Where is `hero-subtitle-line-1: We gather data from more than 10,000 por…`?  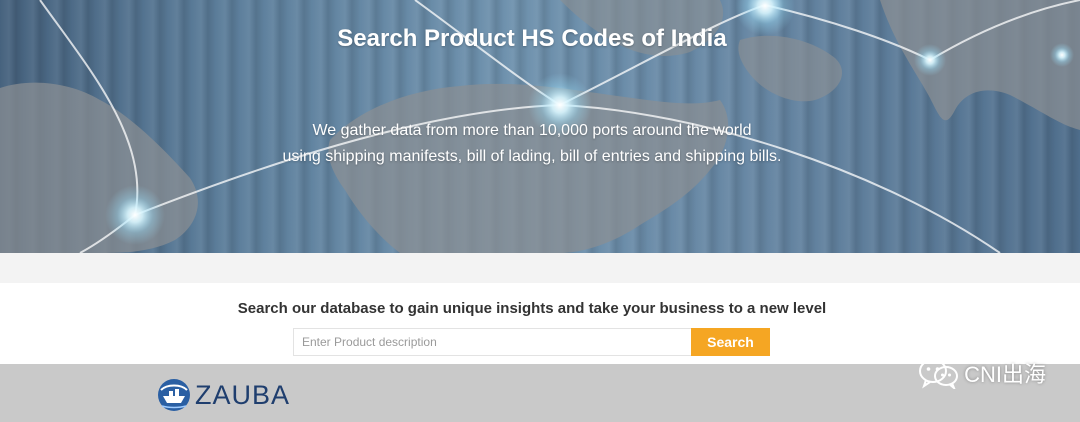
hero-subtitle-line-1: We gather data from more than 10,000 por… is located at coordinates (532, 130).